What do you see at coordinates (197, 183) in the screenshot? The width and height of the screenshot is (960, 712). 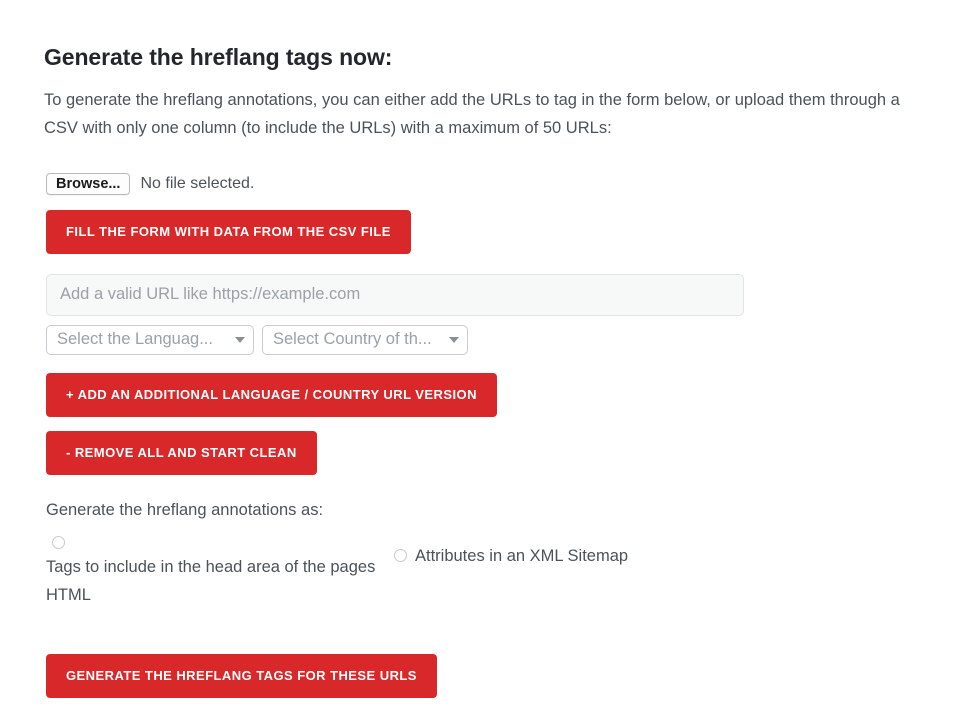 I see `file-selection-status: No file selected.` at bounding box center [197, 183].